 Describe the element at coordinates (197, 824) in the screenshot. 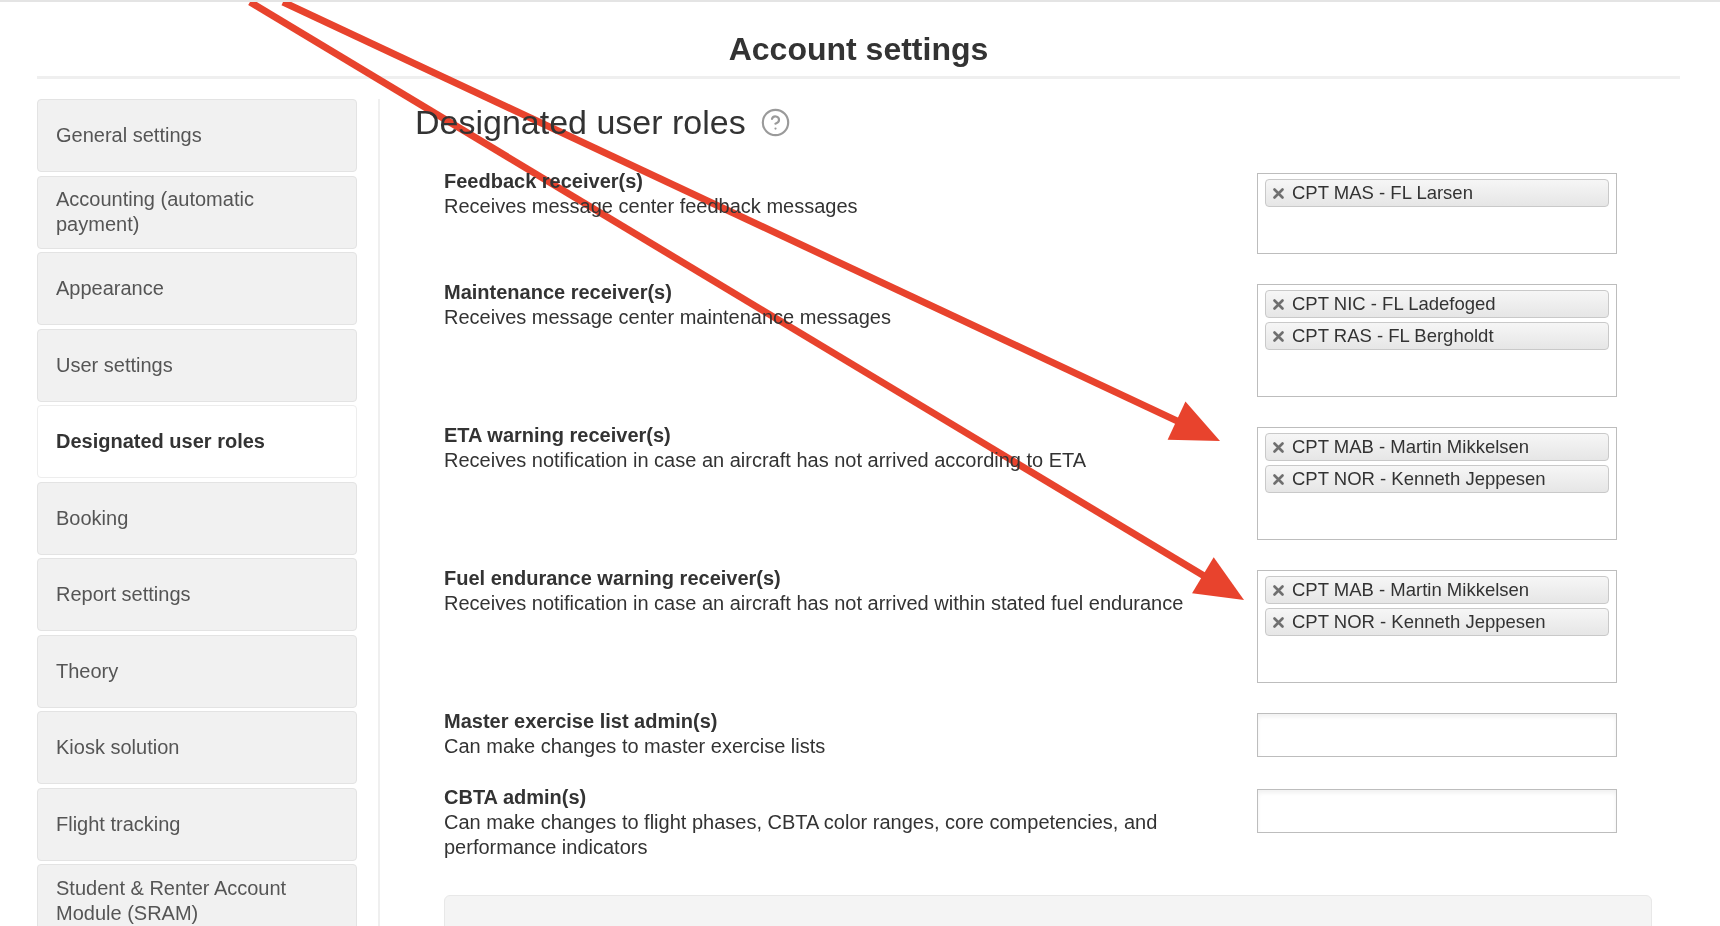

I see `sidebar-item: Flight tracking` at that location.